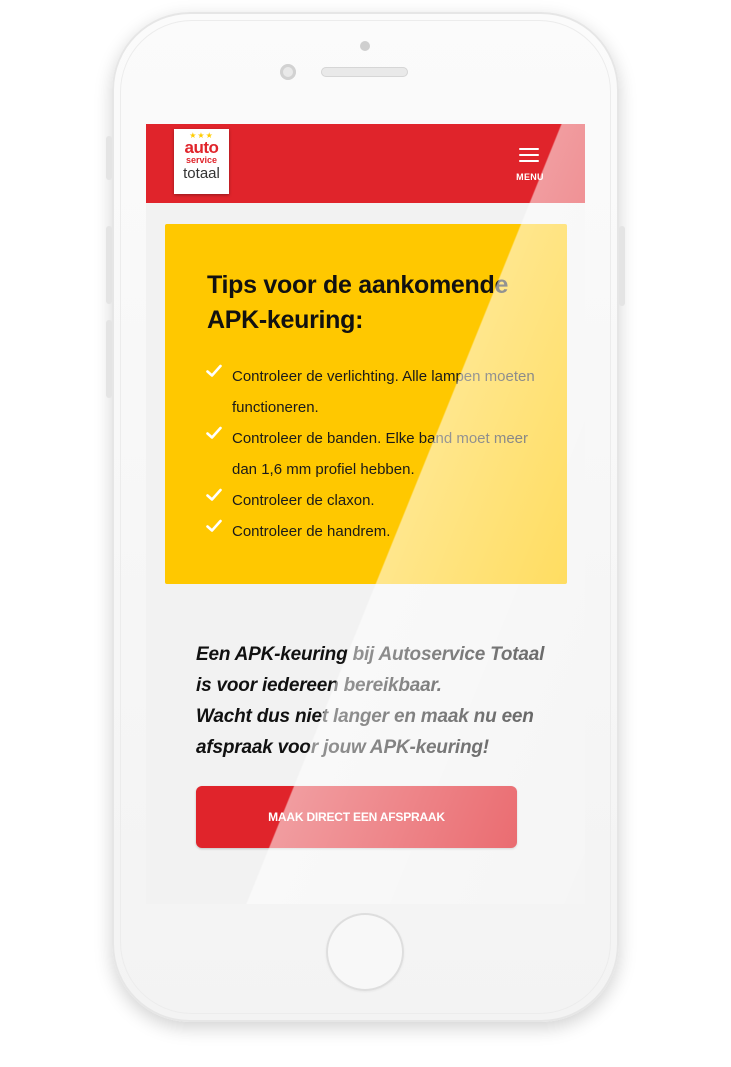 This screenshot has height=1067, width=731. What do you see at coordinates (303, 500) in the screenshot?
I see `tip-text: Controleer de claxon.` at bounding box center [303, 500].